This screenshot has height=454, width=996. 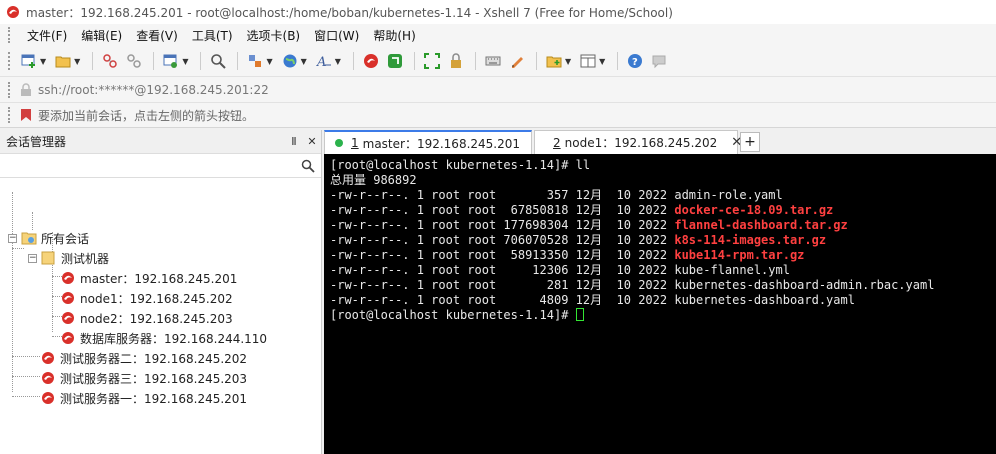 I want to click on tree-root-all-sessions: − 所有会话, so click(x=48, y=238).